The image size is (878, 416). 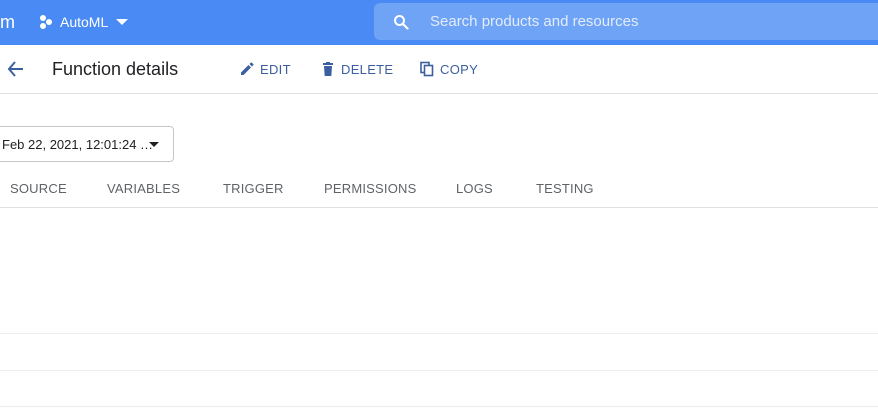 I want to click on copy-icon, so click(x=427, y=69).